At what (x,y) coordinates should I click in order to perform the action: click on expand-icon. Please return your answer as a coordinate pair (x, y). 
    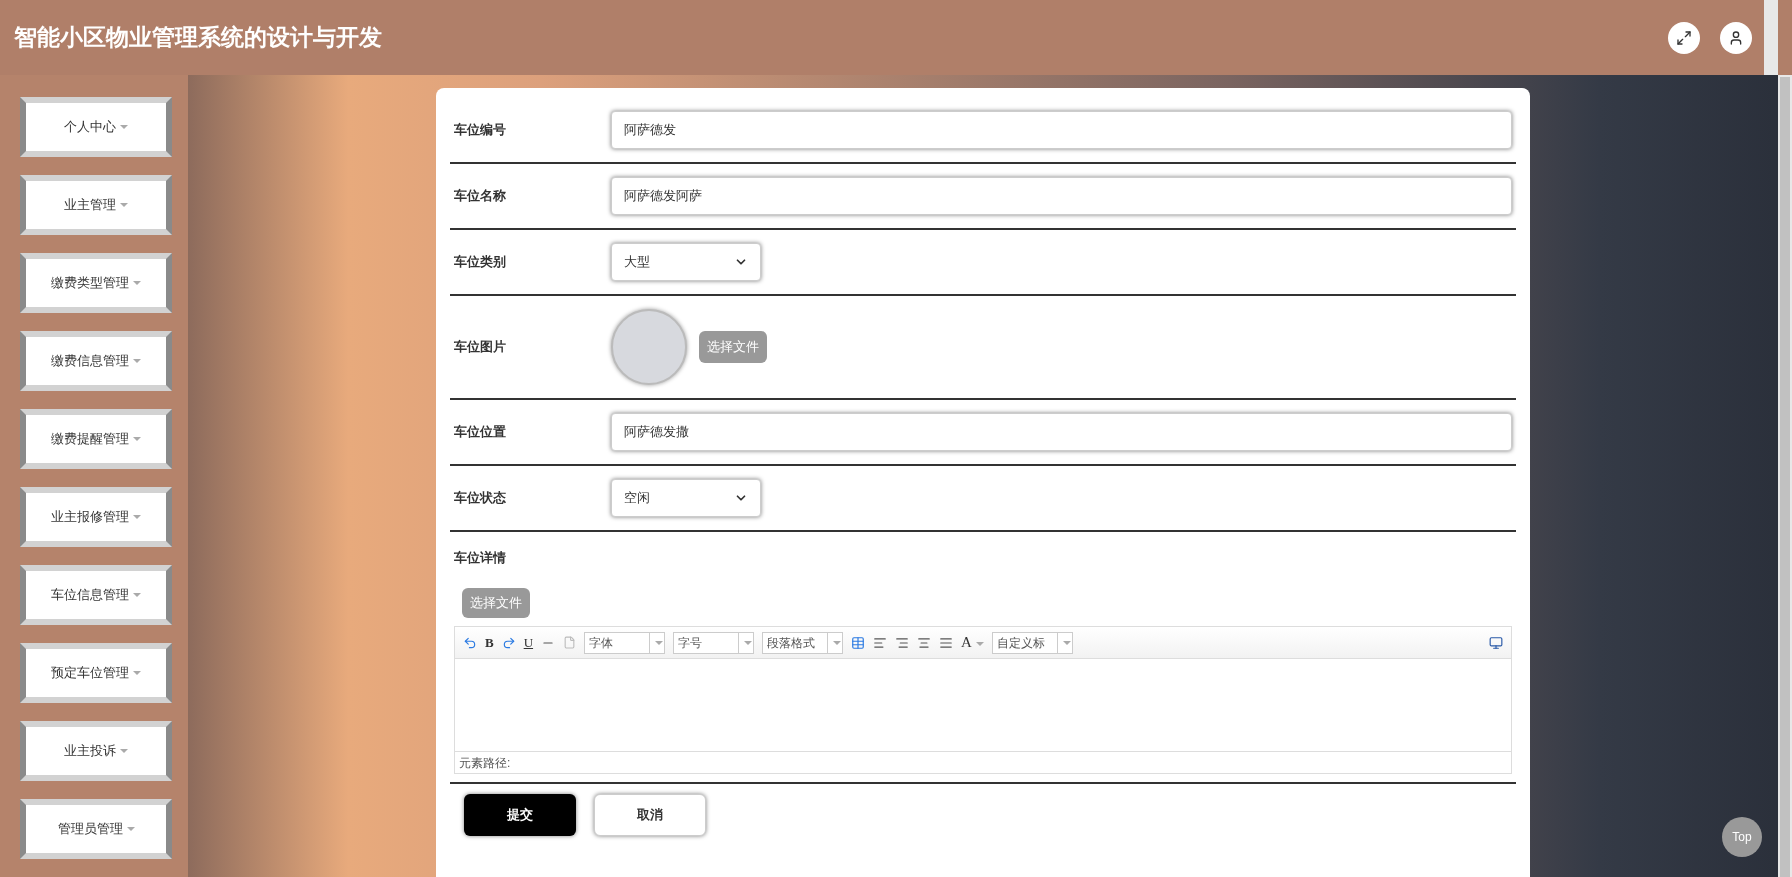
    Looking at the image, I should click on (1684, 37).